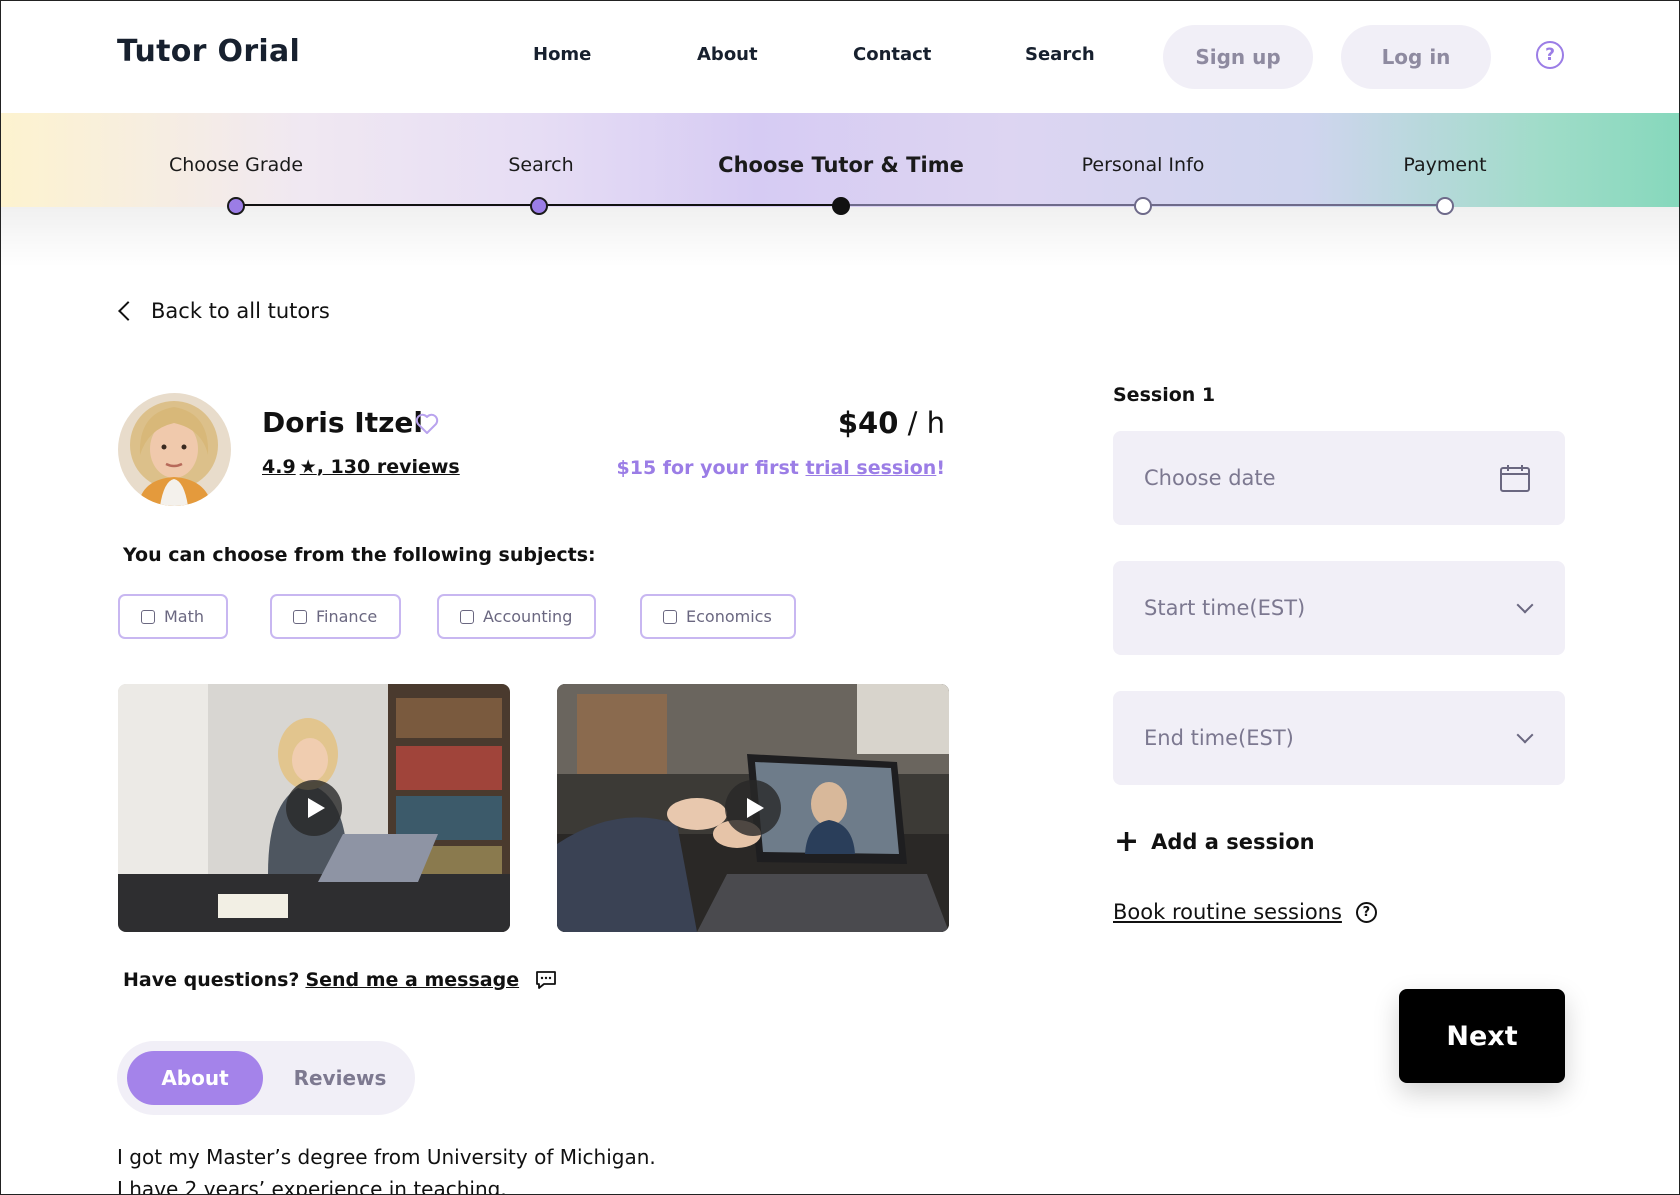  I want to click on price-unit: / h, so click(921, 423).